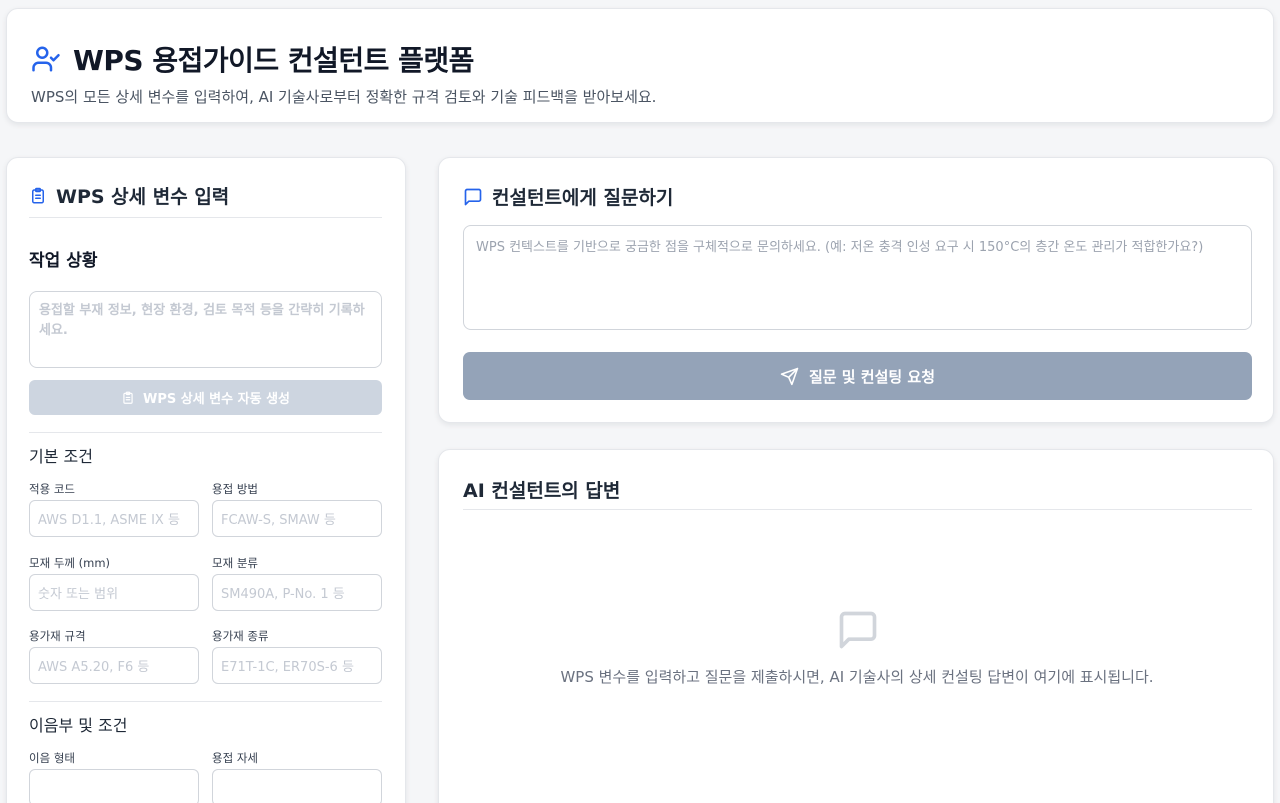  What do you see at coordinates (114, 786) in the screenshot?
I see `joint-type-input` at bounding box center [114, 786].